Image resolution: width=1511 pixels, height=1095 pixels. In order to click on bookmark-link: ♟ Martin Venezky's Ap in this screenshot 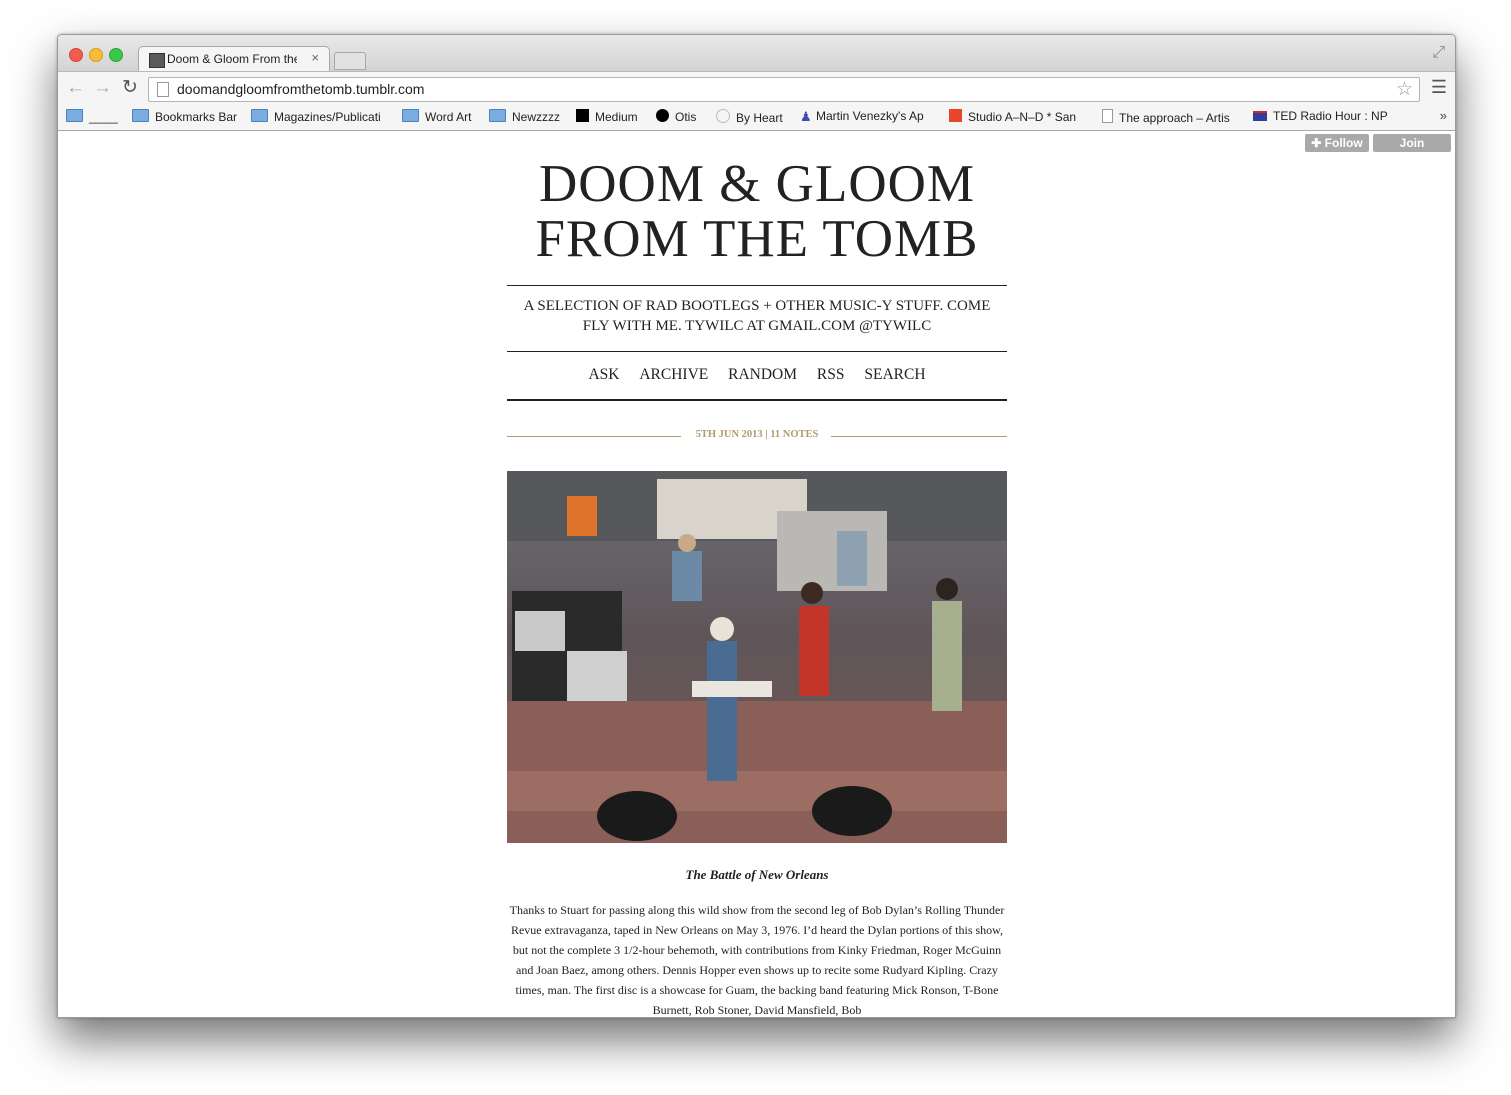, I will do `click(867, 116)`.